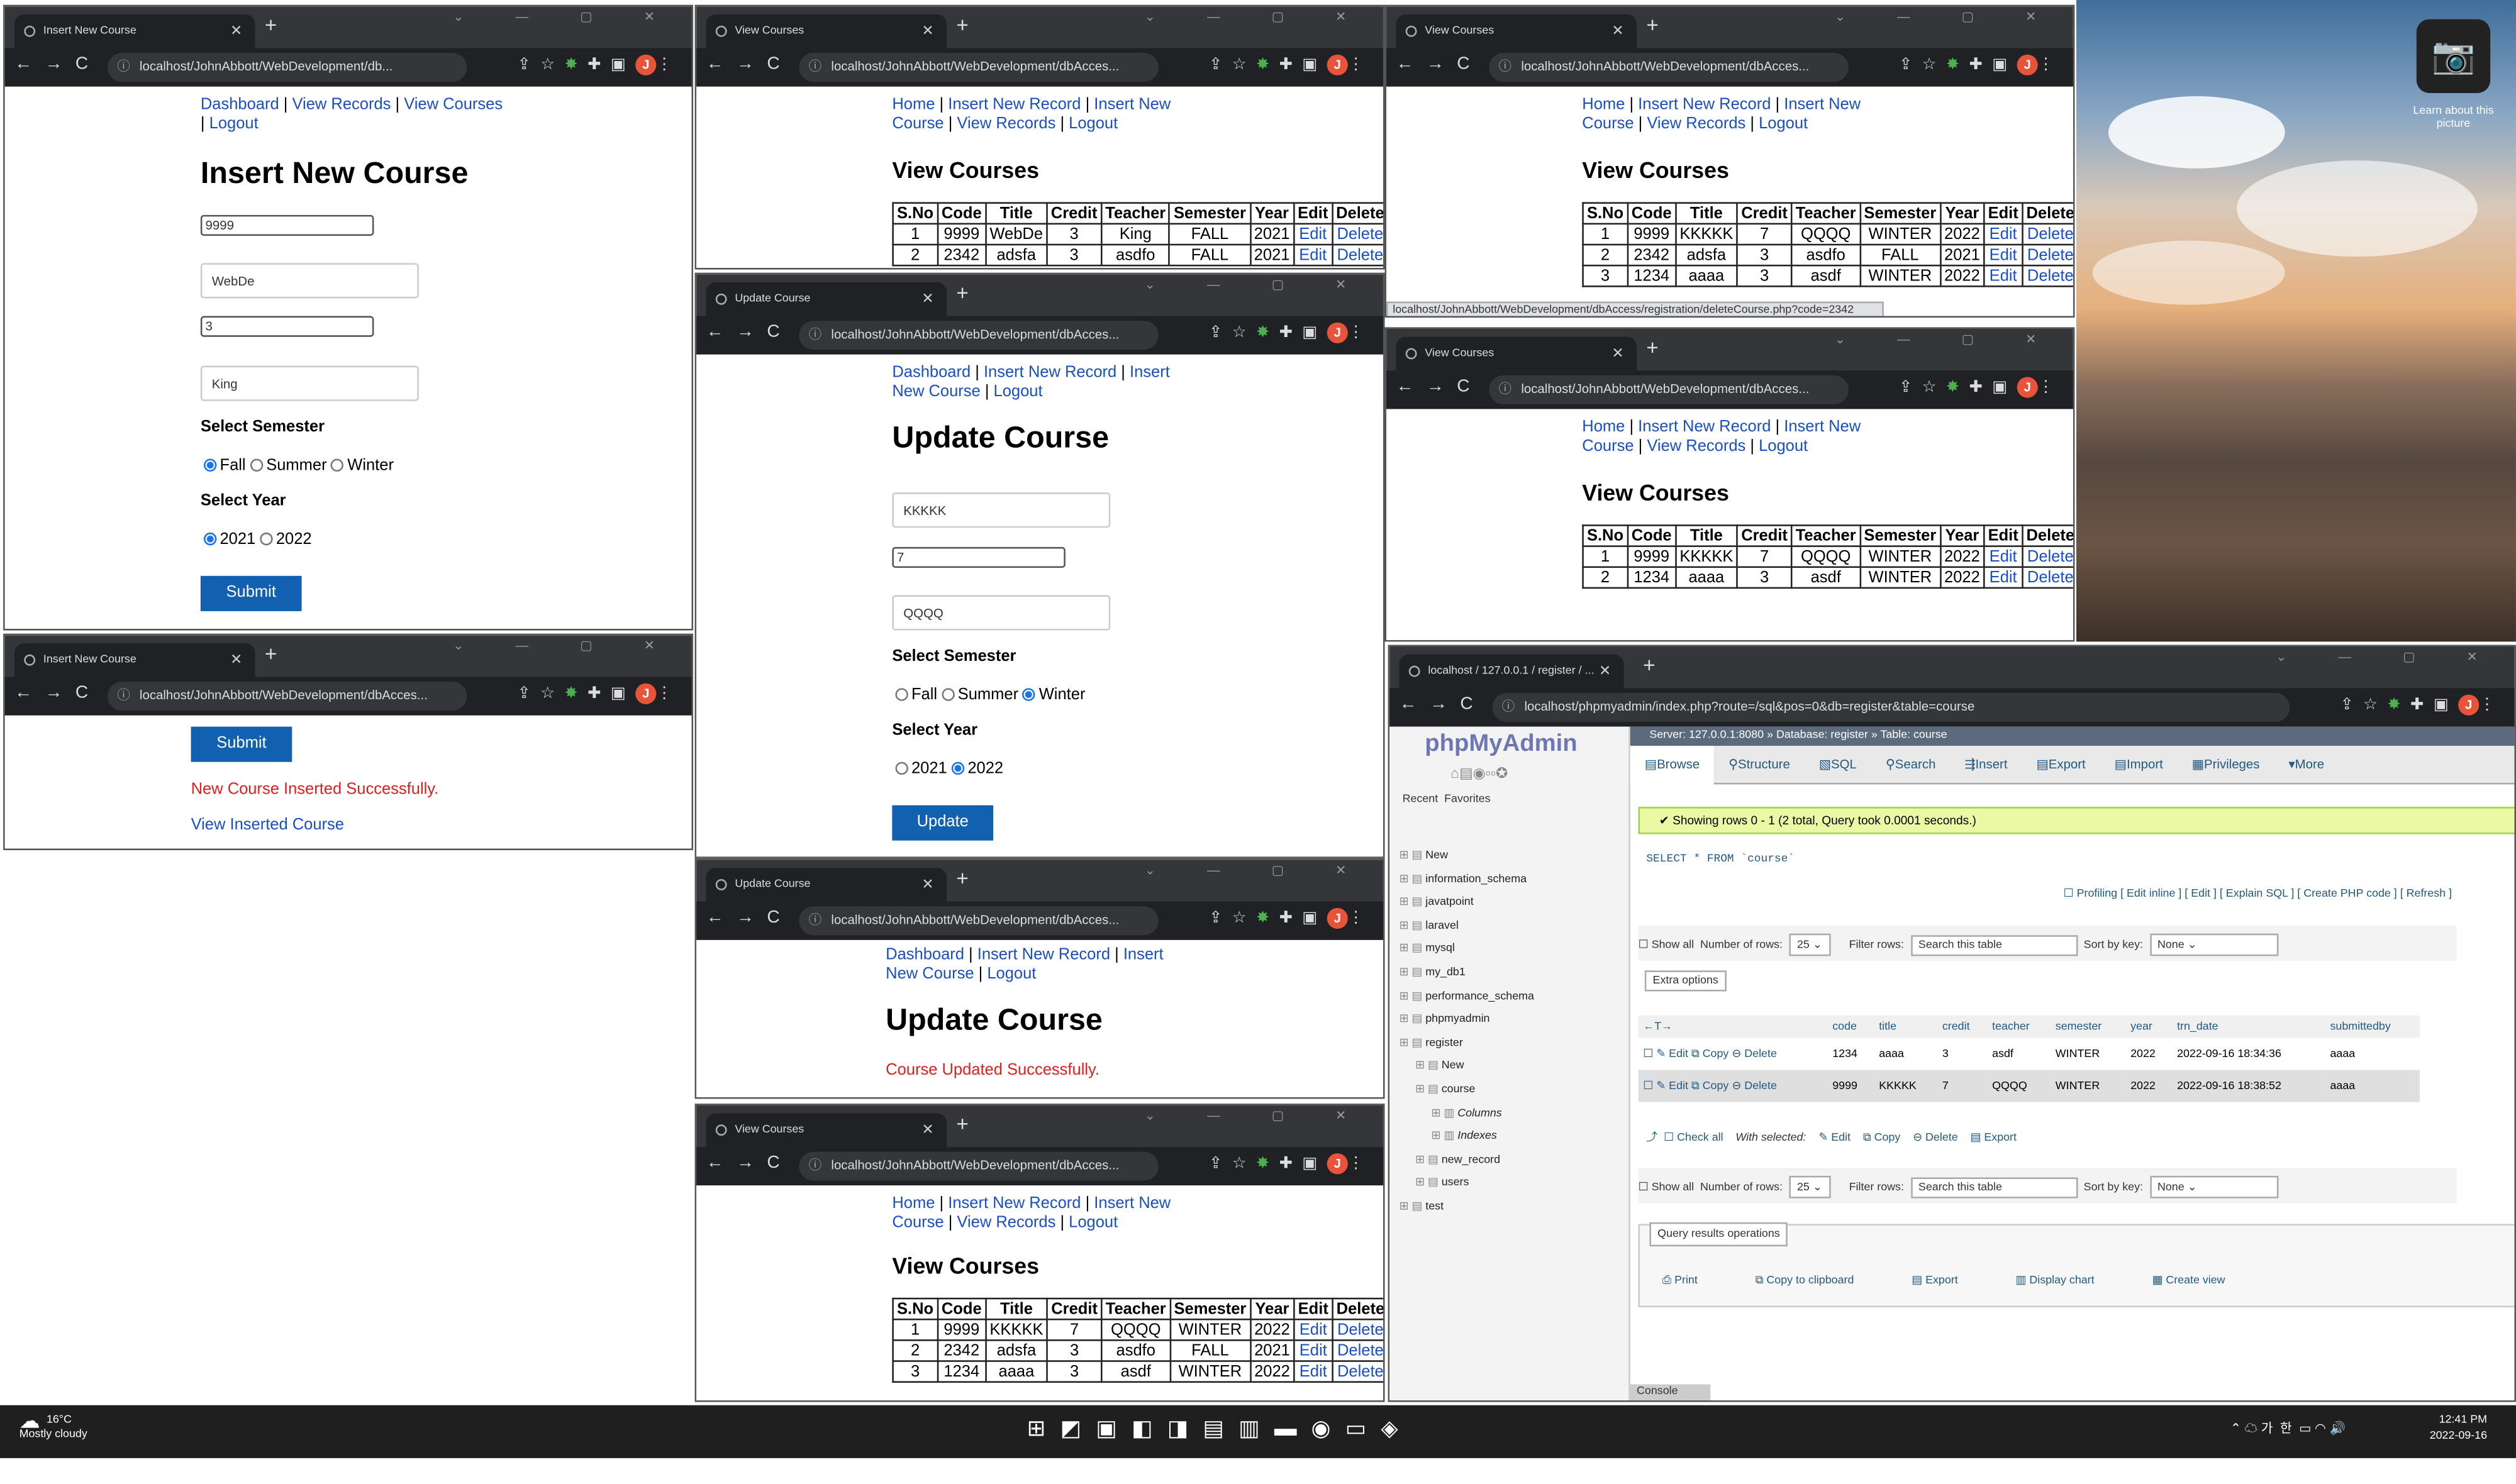 The image size is (2516, 1484). Describe the element at coordinates (1292, 1428) in the screenshot. I see `folder-icon: ▬` at that location.